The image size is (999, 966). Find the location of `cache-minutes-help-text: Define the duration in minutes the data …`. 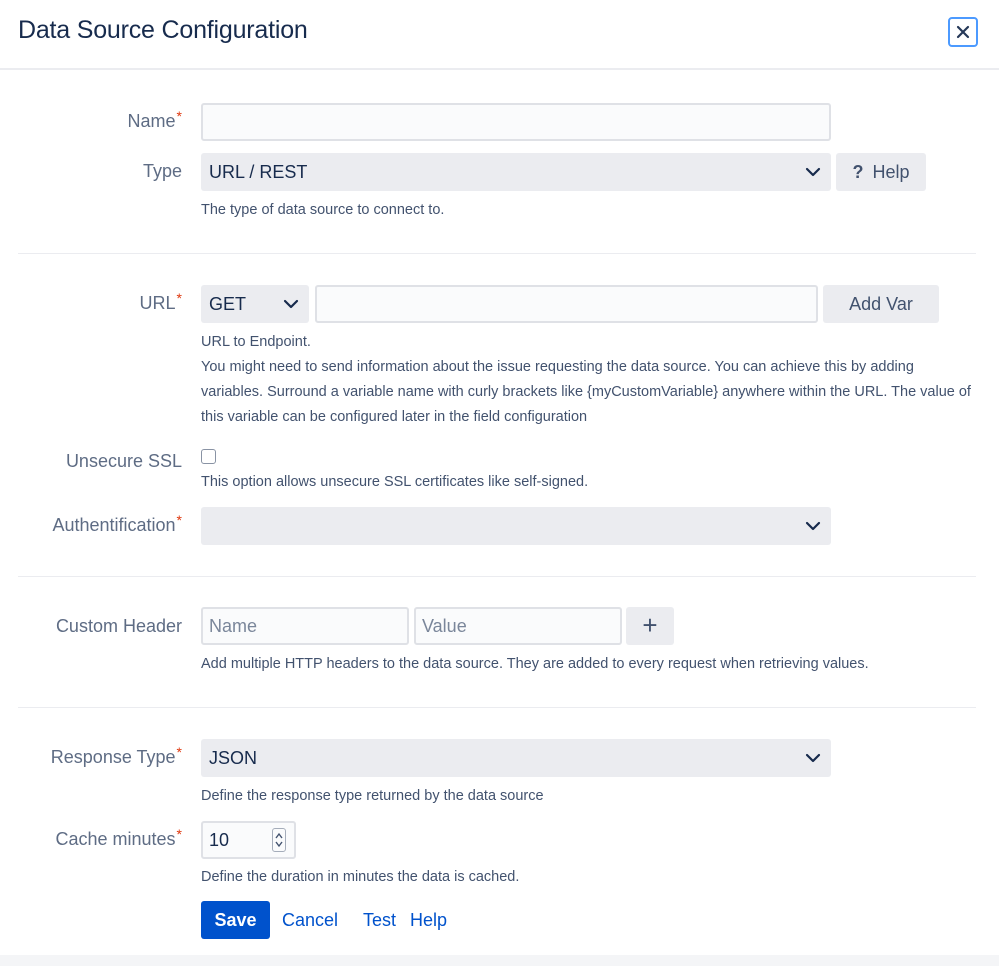

cache-minutes-help-text: Define the duration in minutes the data … is located at coordinates (360, 877).